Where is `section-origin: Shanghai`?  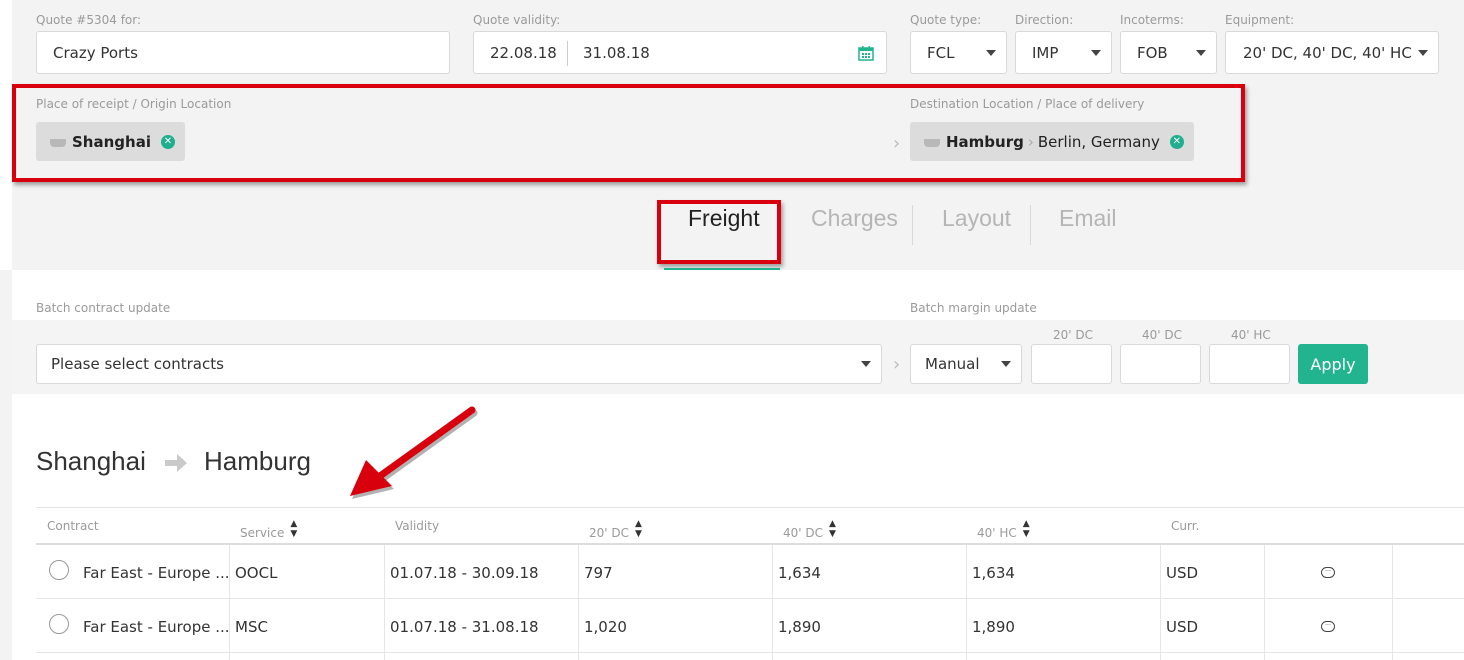 section-origin: Shanghai is located at coordinates (91, 461).